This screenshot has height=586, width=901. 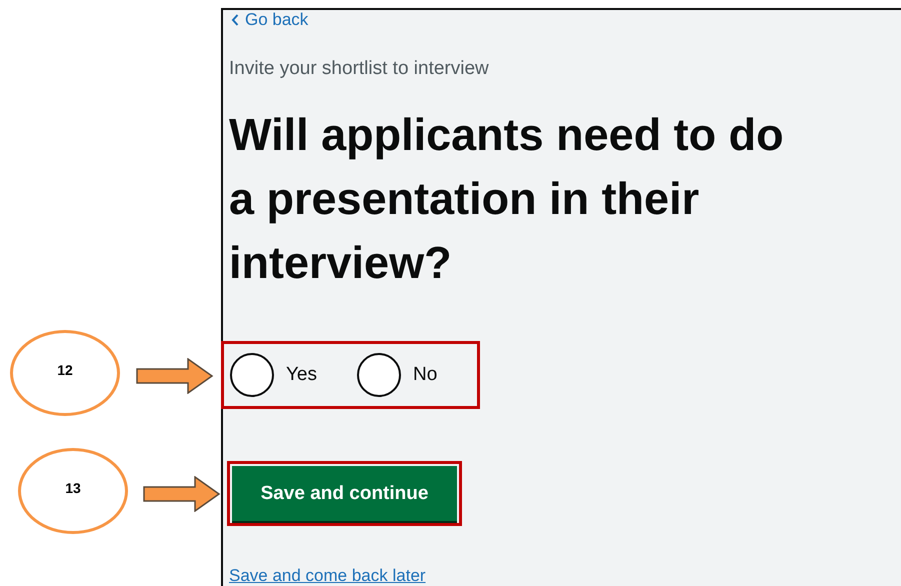 What do you see at coordinates (327, 576) in the screenshot?
I see `save-later-link: Save and come back later` at bounding box center [327, 576].